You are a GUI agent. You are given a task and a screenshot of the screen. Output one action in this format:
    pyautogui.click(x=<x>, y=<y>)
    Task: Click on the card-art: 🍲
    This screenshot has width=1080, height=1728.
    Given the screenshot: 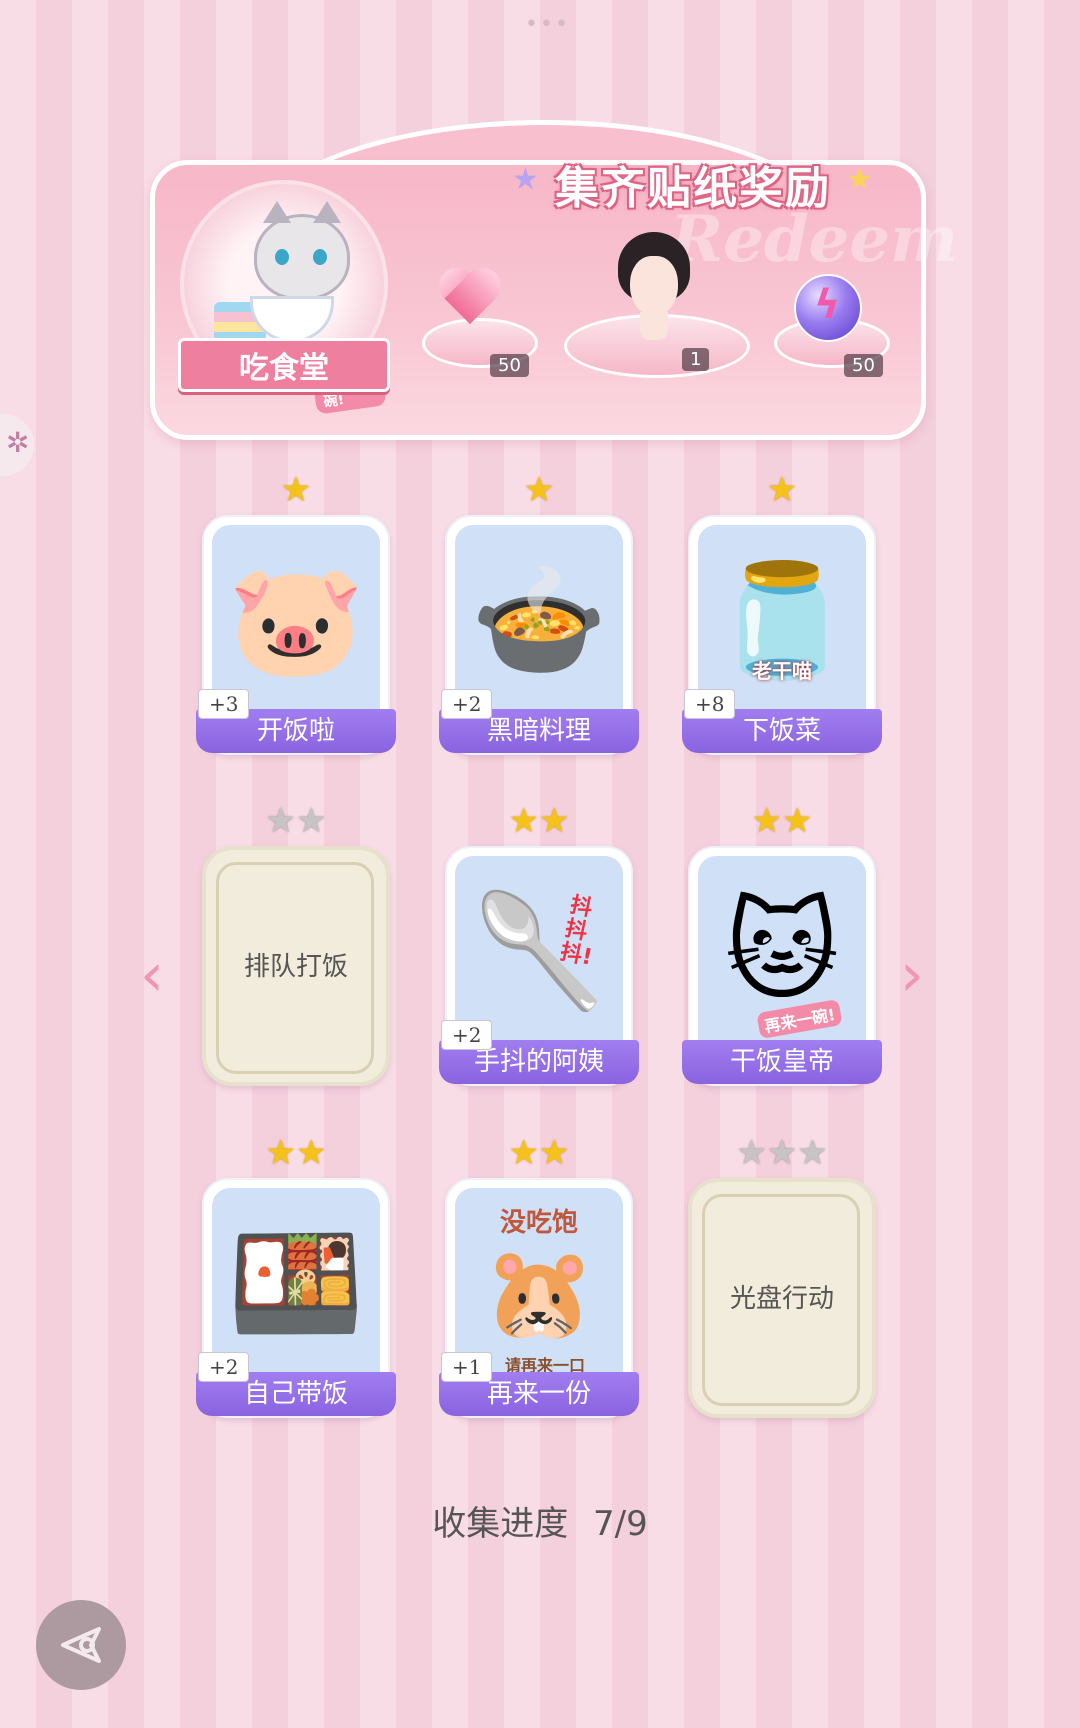 What is the action you would take?
    pyautogui.click(x=539, y=620)
    